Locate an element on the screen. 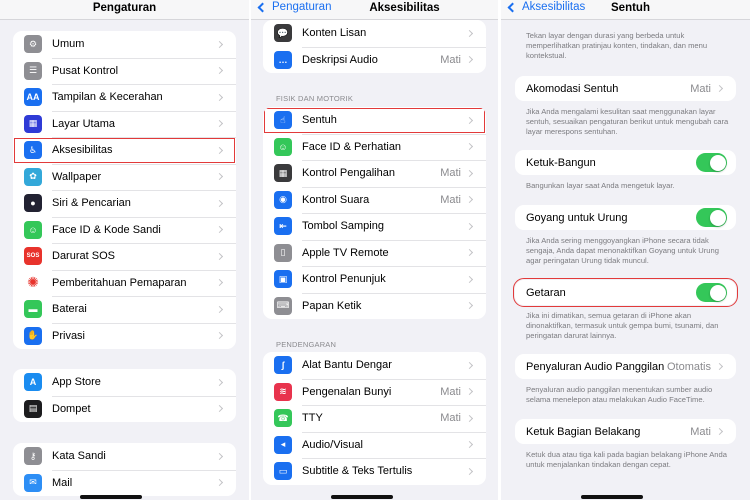  section-header-hearing: PENDENGARAN is located at coordinates (306, 344).